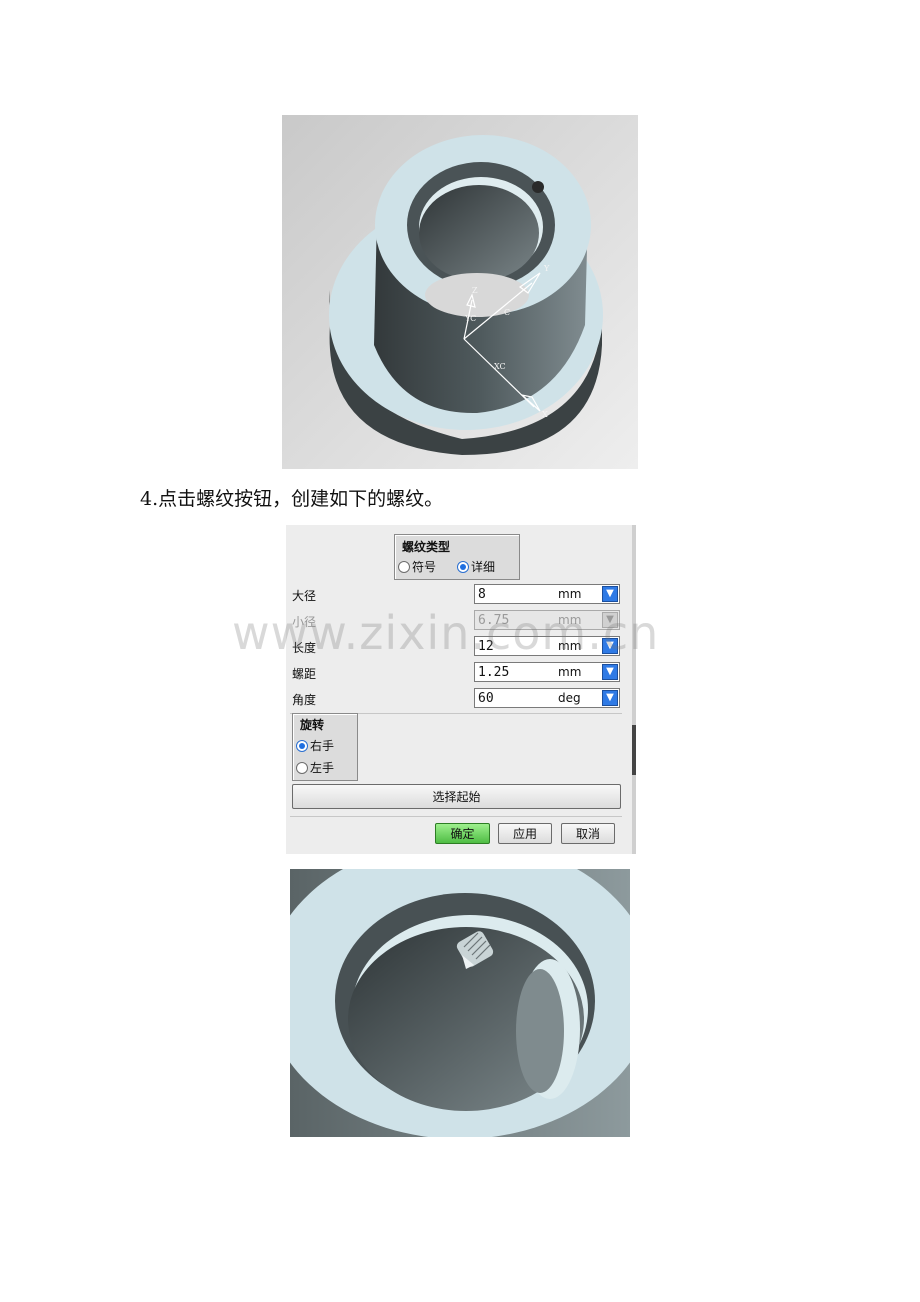  What do you see at coordinates (545, 414) in the screenshot?
I see `axis-label-x: X` at bounding box center [545, 414].